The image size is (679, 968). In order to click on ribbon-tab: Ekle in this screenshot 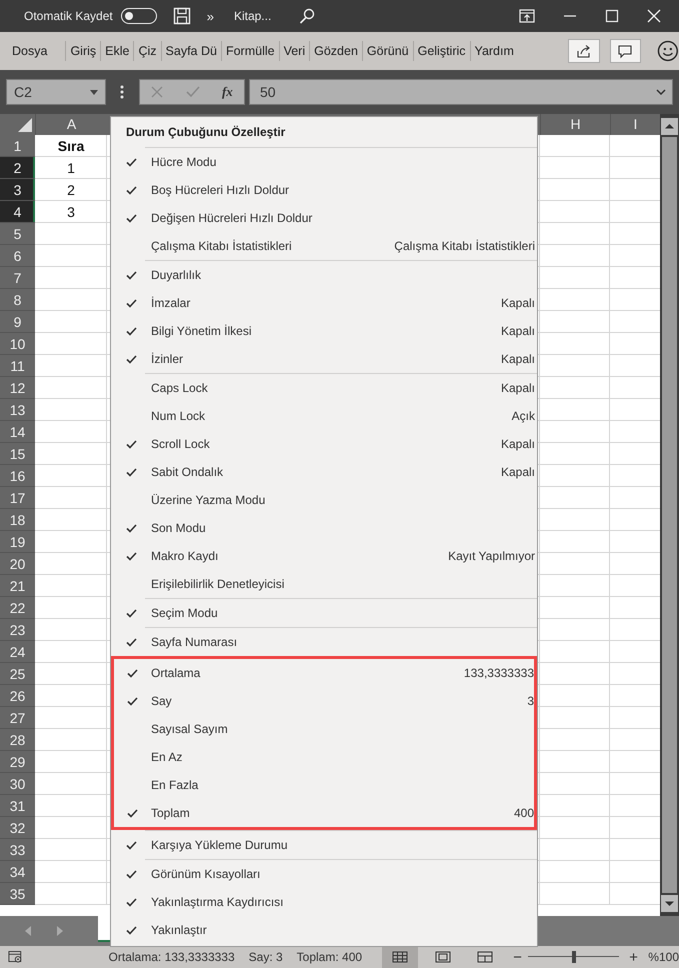, I will do `click(117, 51)`.